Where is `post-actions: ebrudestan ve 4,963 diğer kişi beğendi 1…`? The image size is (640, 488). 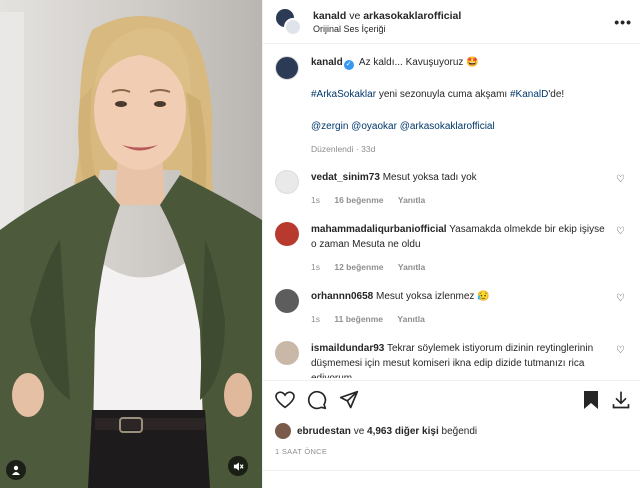
post-actions: ebrudestan ve 4,963 diğer kişi beğendi 1… is located at coordinates (451, 418).